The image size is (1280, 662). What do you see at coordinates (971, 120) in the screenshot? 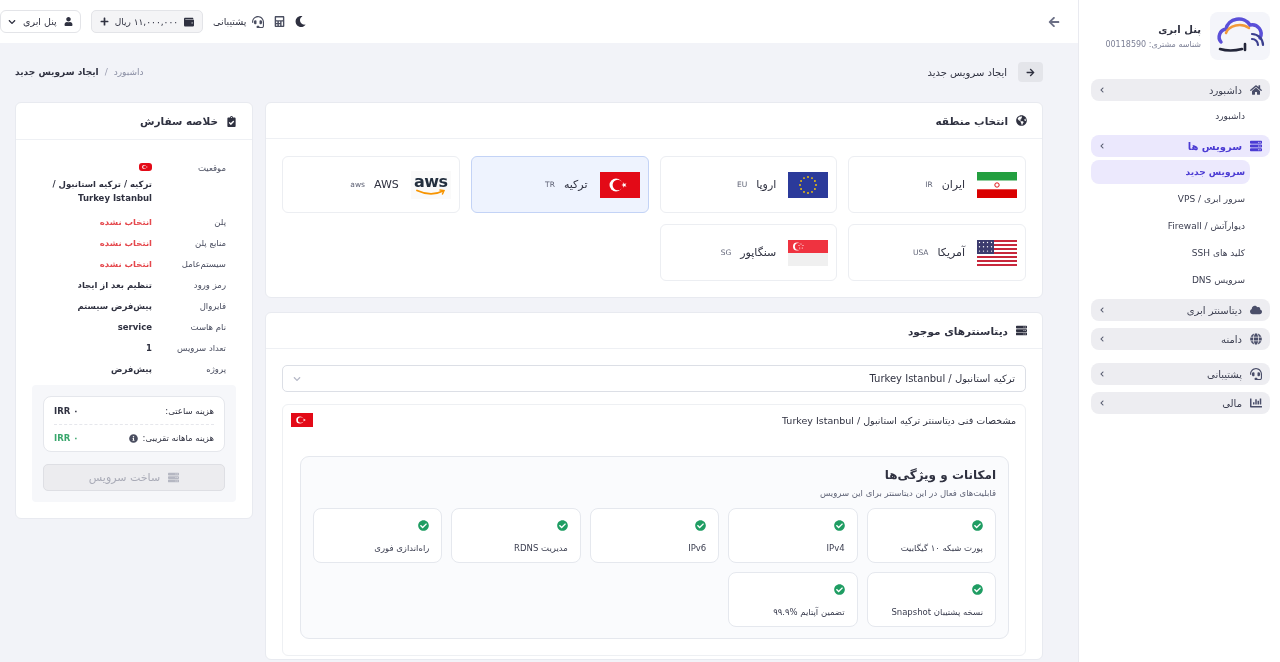
I see `section-title: انتخاب منطقه` at bounding box center [971, 120].